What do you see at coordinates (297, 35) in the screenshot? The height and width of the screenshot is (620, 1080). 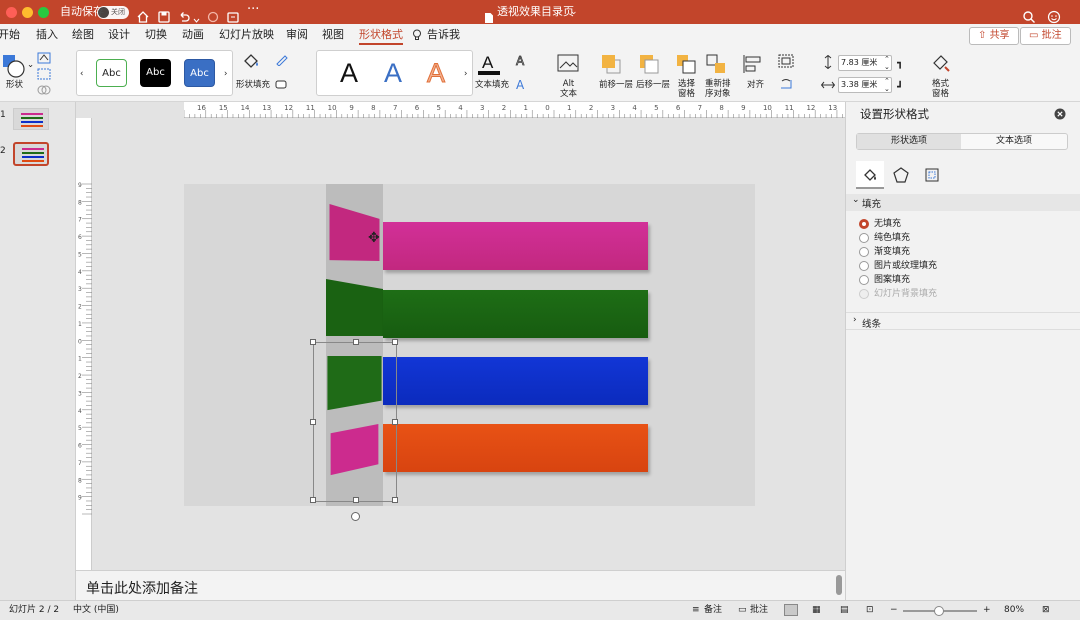 I see `tab-review: 审阅` at bounding box center [297, 35].